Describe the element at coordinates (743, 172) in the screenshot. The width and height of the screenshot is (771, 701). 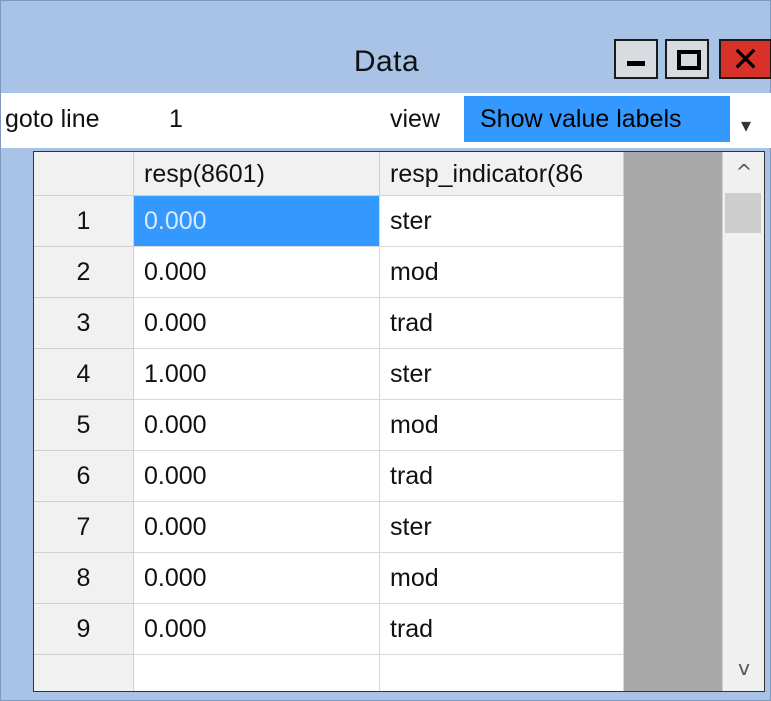
I see `scroll-up-icon: ^` at that location.